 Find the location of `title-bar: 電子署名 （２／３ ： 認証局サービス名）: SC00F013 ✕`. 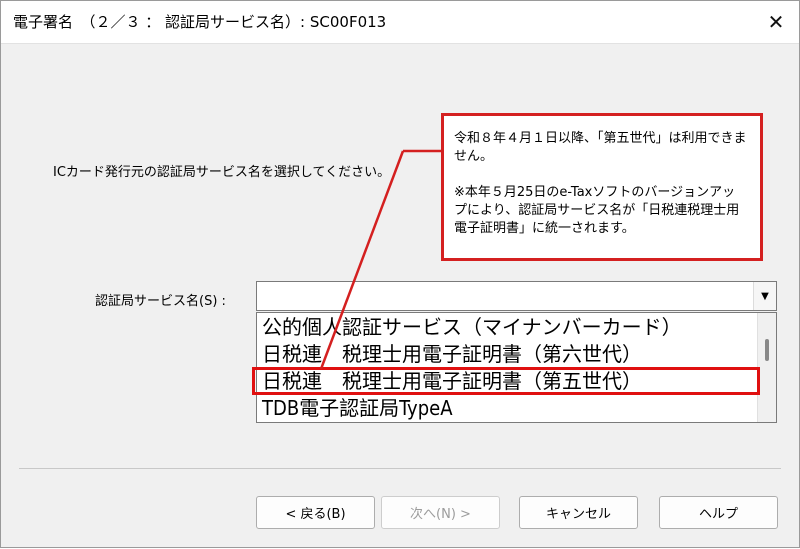

title-bar: 電子署名 （２／３ ： 認証局サービス名）: SC00F013 ✕ is located at coordinates (400, 22).